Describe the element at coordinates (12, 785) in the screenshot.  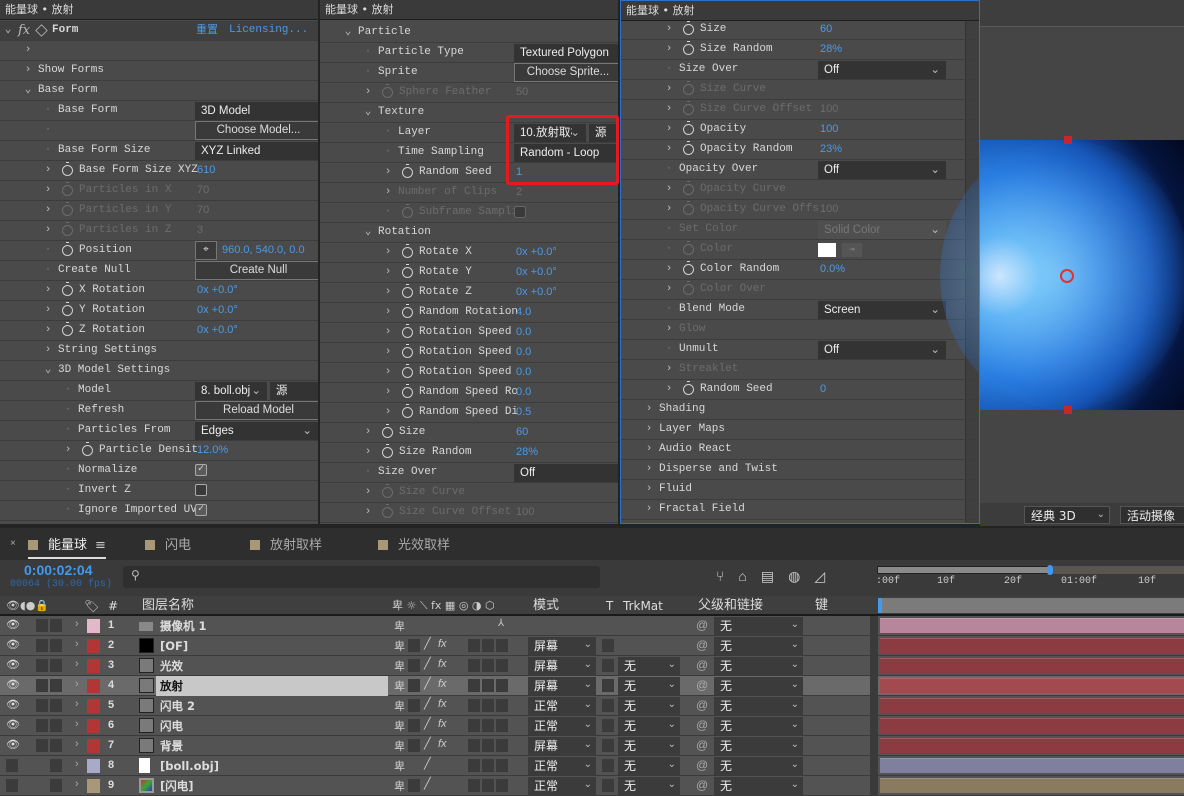
I see `video-toggle` at that location.